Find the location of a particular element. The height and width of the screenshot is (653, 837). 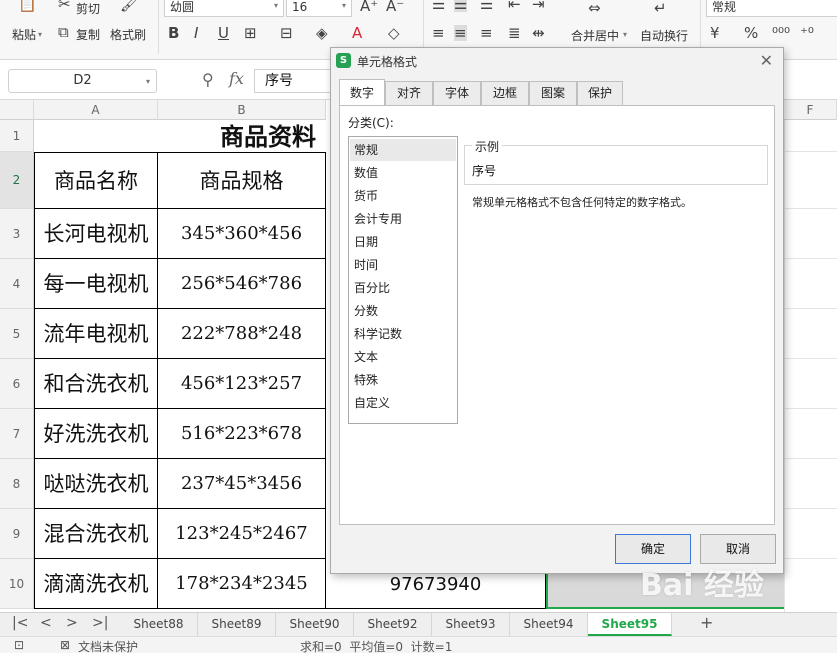

decimal-increase-icon: ⁺⁰ is located at coordinates (807, 33).